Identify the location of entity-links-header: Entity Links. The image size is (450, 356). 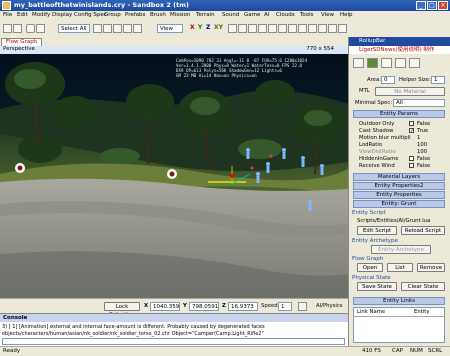
(399, 301).